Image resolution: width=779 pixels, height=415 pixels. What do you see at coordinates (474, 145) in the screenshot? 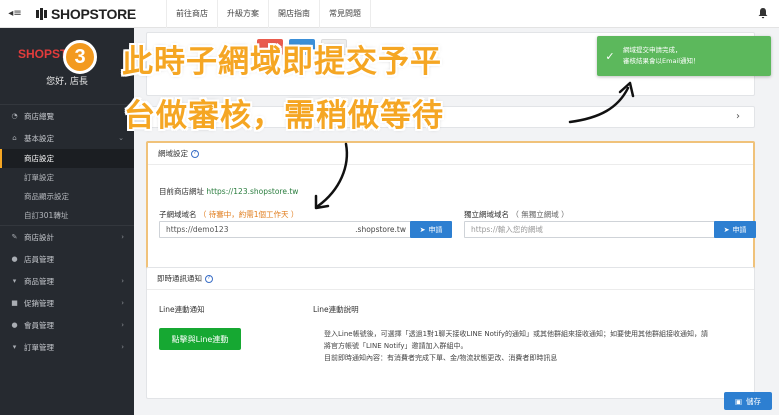
I see `annotation-arrows` at bounding box center [474, 145].